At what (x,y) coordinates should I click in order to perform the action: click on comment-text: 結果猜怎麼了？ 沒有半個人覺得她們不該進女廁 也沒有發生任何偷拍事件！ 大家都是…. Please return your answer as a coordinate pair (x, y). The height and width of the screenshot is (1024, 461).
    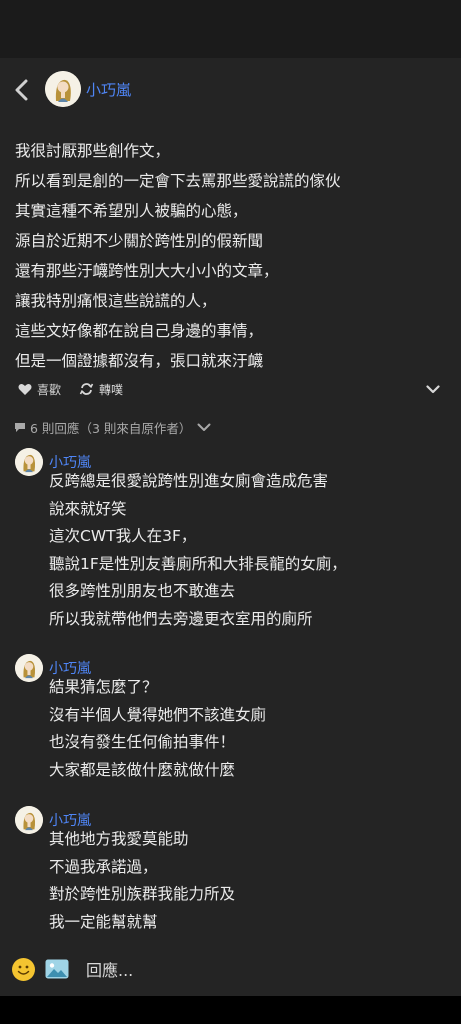
    Looking at the image, I should click on (251, 729).